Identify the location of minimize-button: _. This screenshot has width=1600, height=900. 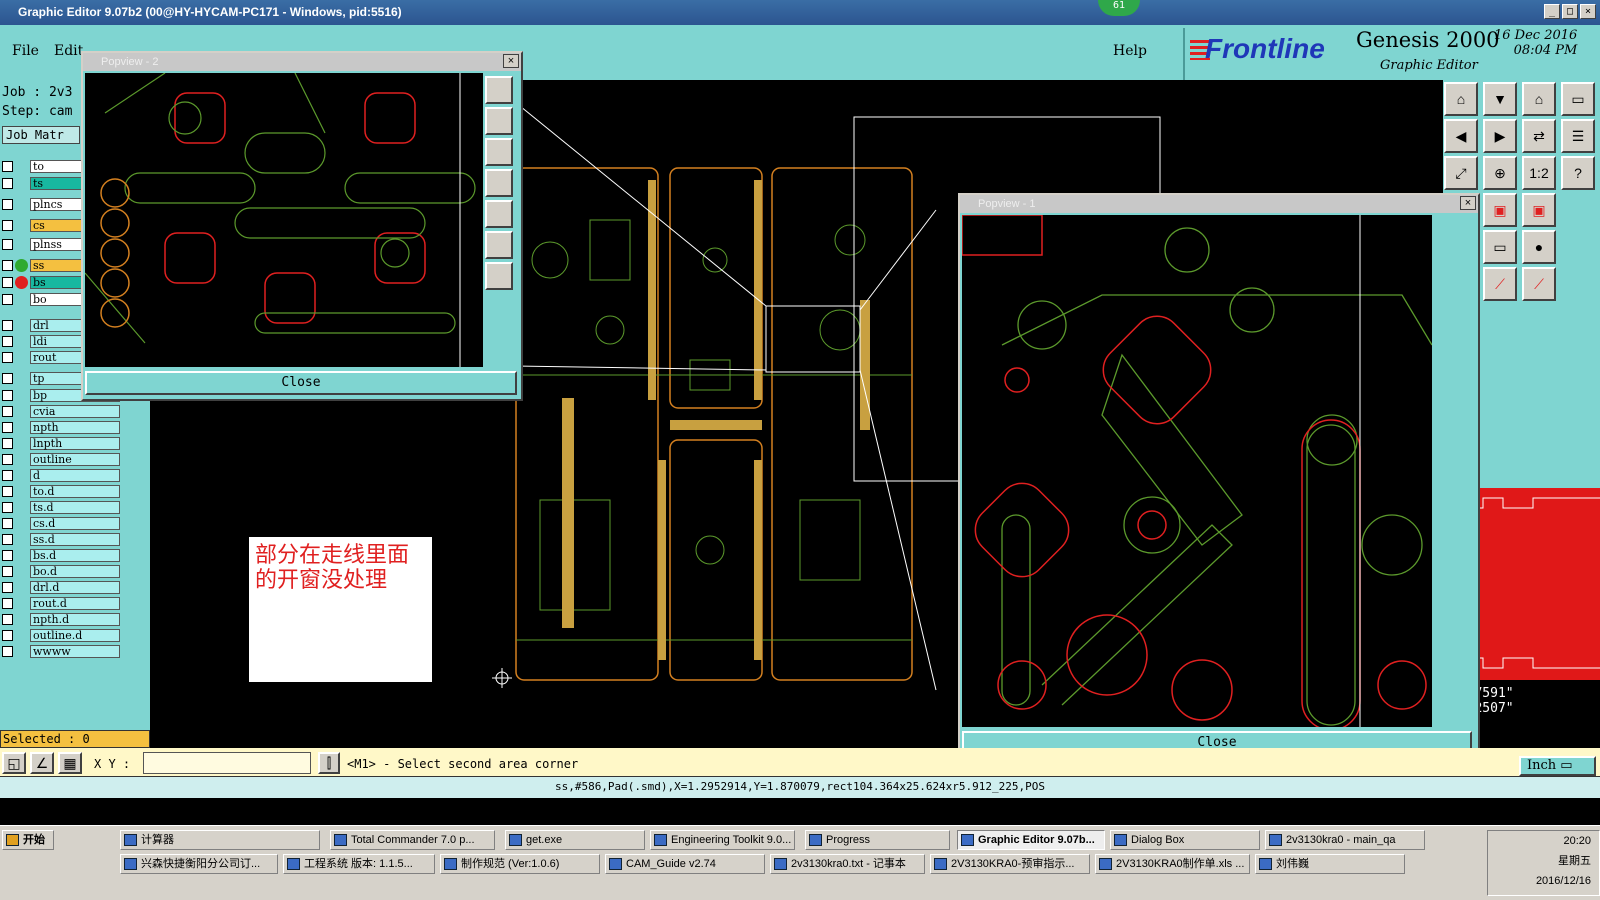
(1552, 11).